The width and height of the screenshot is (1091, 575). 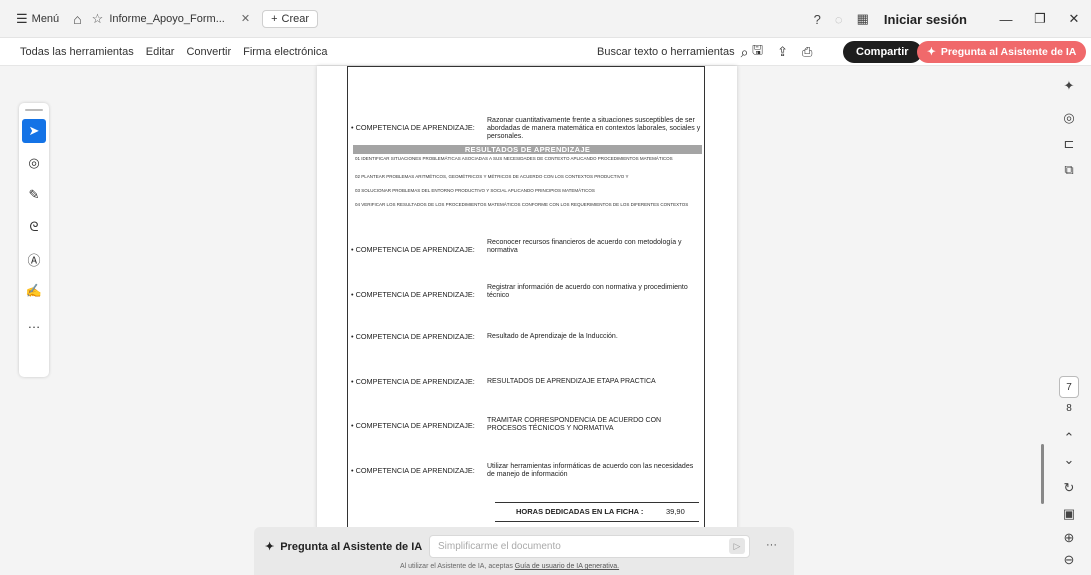 What do you see at coordinates (34, 195) in the screenshot?
I see `draw-tool-icon: ✎` at bounding box center [34, 195].